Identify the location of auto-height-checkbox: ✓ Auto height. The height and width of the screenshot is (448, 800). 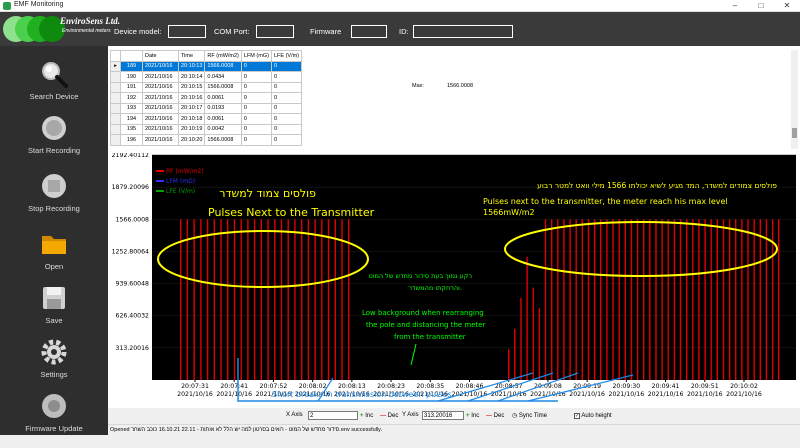
(593, 416).